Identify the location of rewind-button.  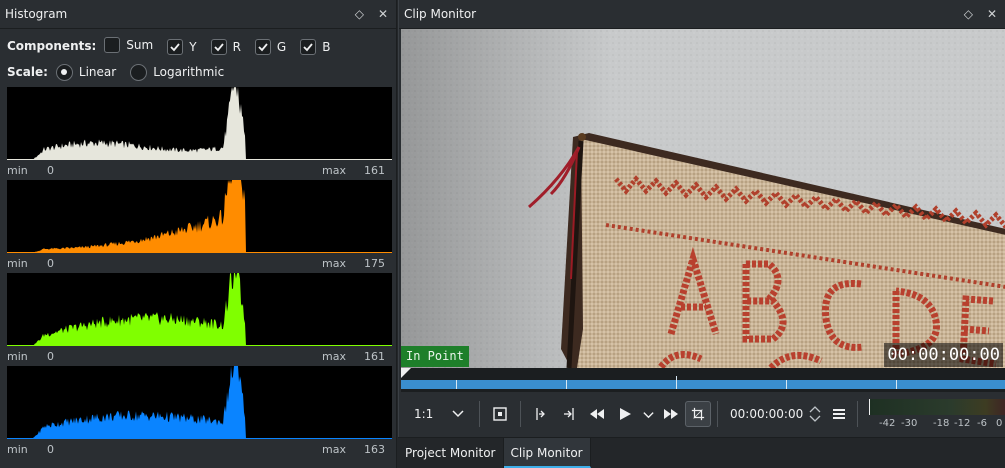
(597, 414).